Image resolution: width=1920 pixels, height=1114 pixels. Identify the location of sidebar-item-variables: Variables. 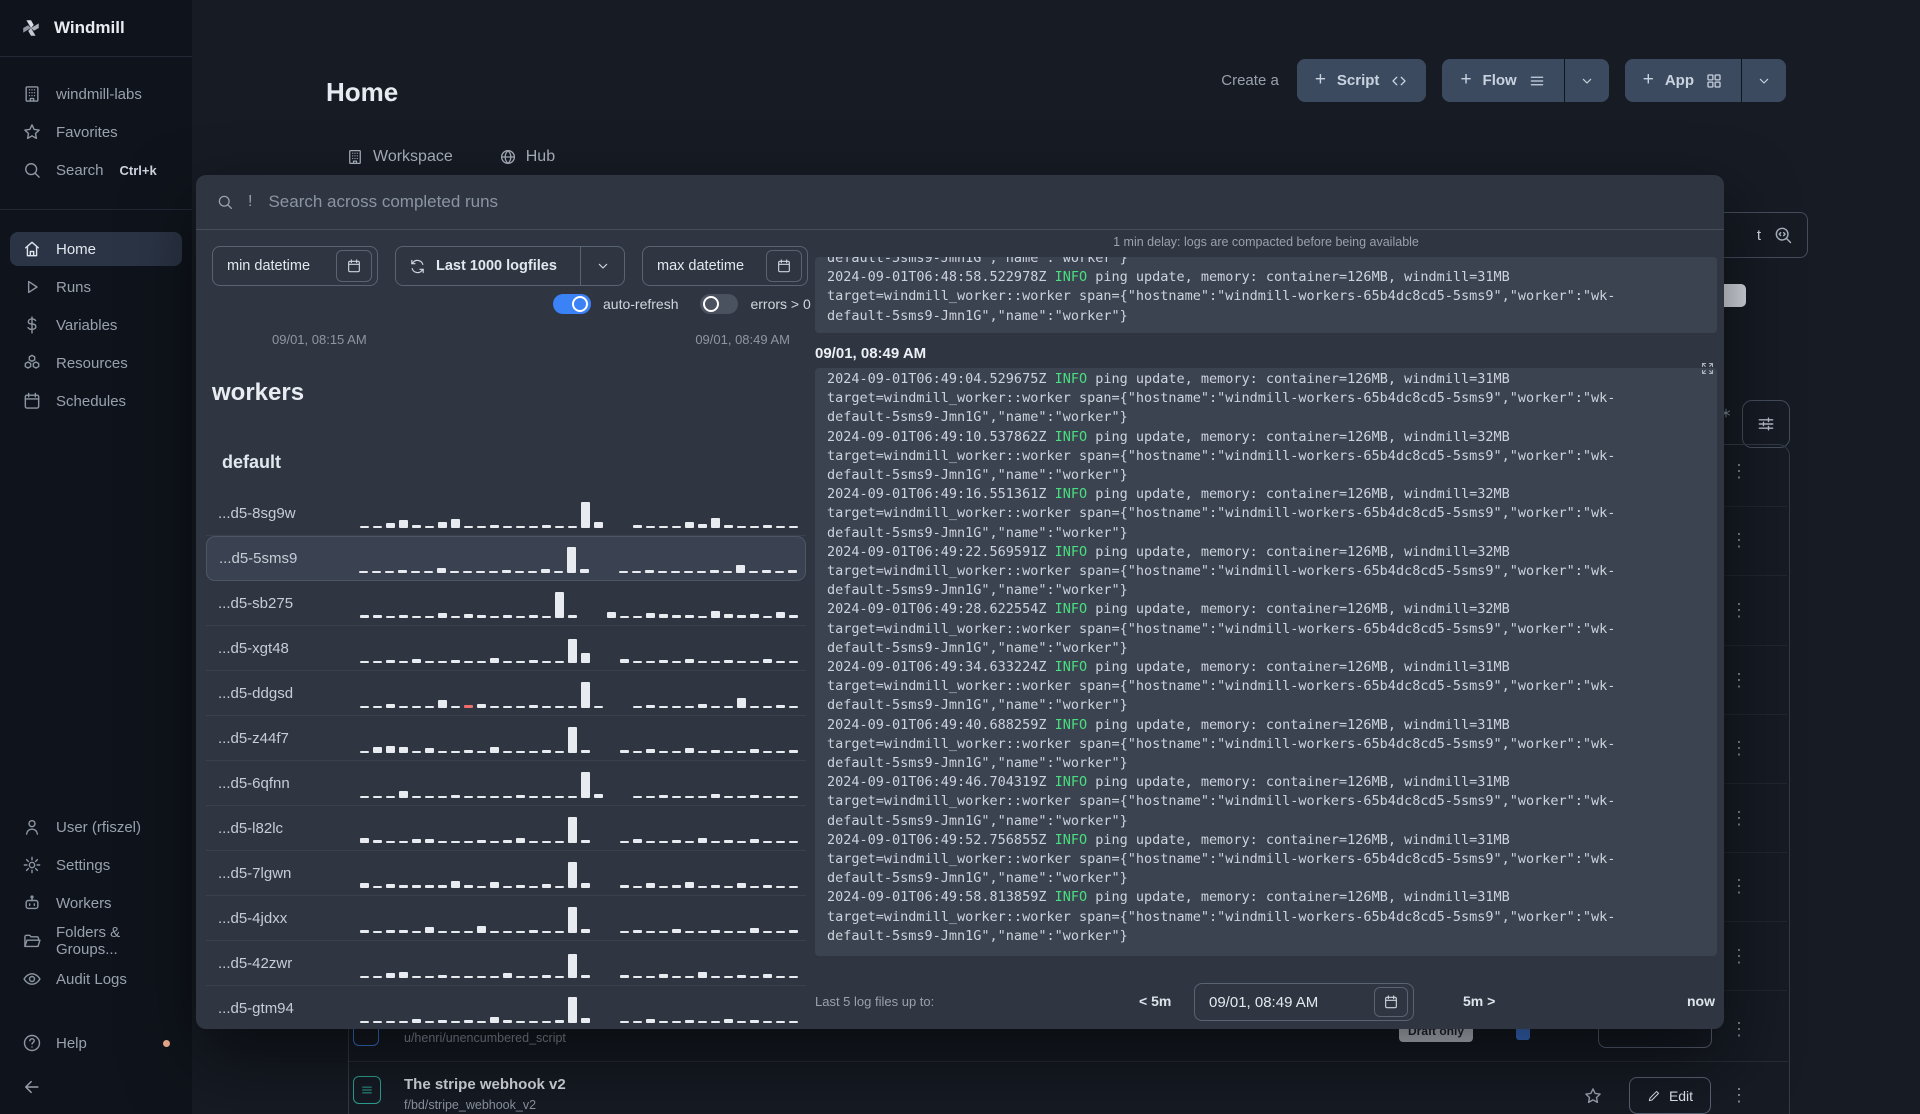
(96, 325).